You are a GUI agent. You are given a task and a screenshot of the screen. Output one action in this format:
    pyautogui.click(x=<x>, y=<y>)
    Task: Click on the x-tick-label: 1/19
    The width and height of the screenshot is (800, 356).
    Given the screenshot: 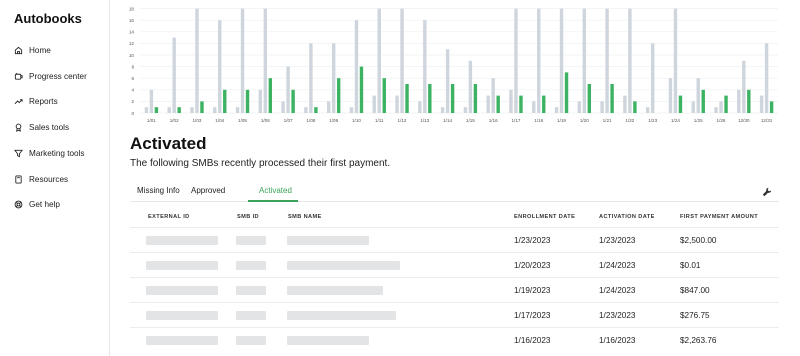 What is the action you would take?
    pyautogui.click(x=561, y=120)
    